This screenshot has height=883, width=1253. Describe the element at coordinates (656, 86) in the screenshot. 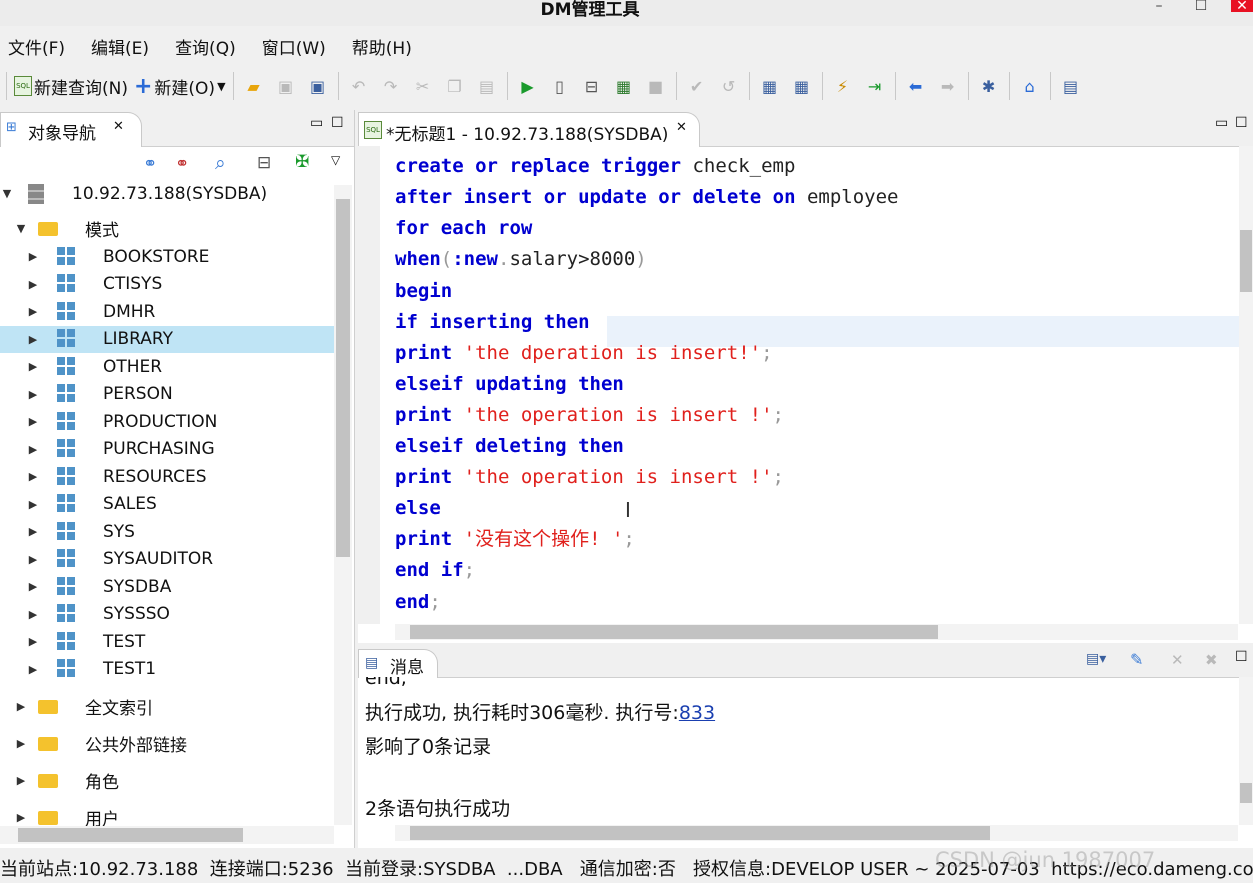

I see `stop-icon: ■` at that location.